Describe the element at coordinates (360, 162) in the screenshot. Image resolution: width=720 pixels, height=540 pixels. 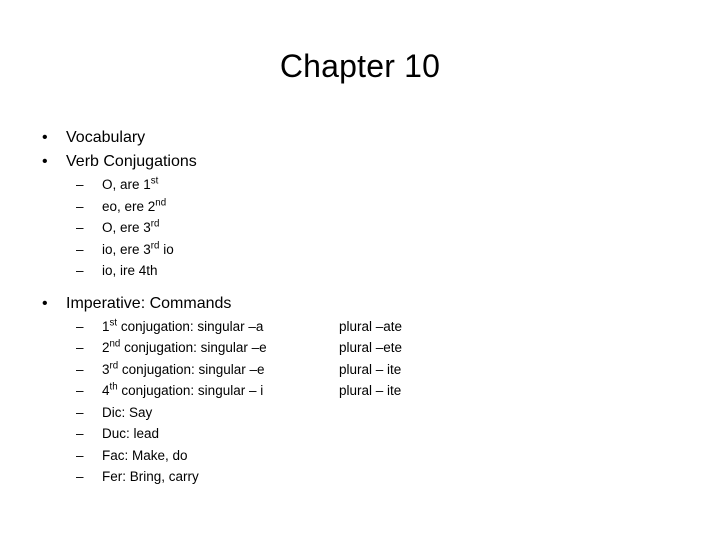
I see `outline-item-verb-conjugations: • Verb Conjugations` at that location.